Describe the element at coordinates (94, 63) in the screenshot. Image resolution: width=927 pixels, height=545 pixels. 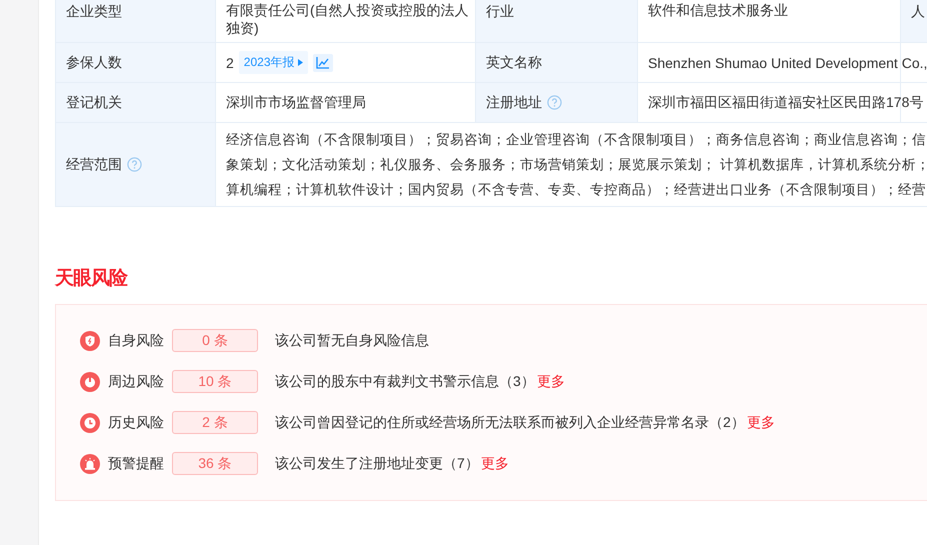
I see `field-label: 参保人数` at that location.